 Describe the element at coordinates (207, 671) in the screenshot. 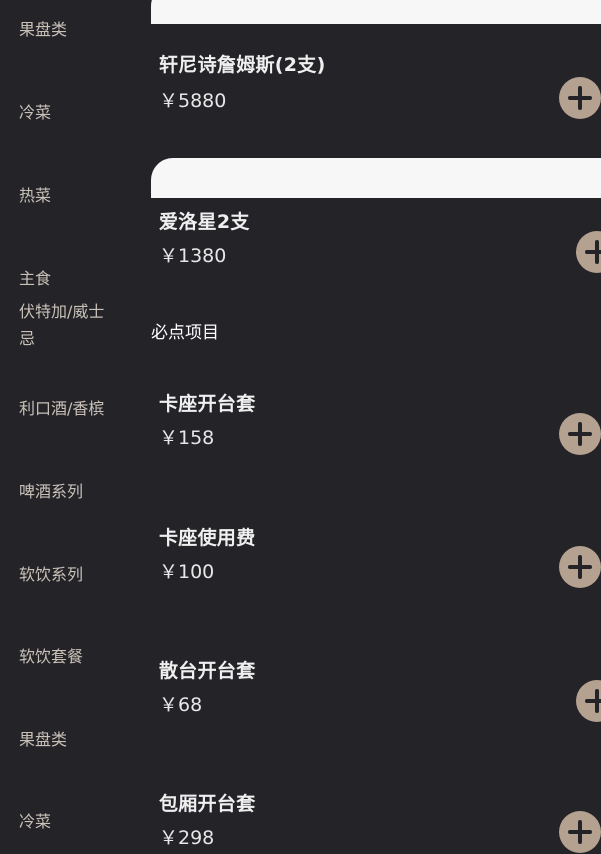

I see `product-name: 散台开台套` at that location.